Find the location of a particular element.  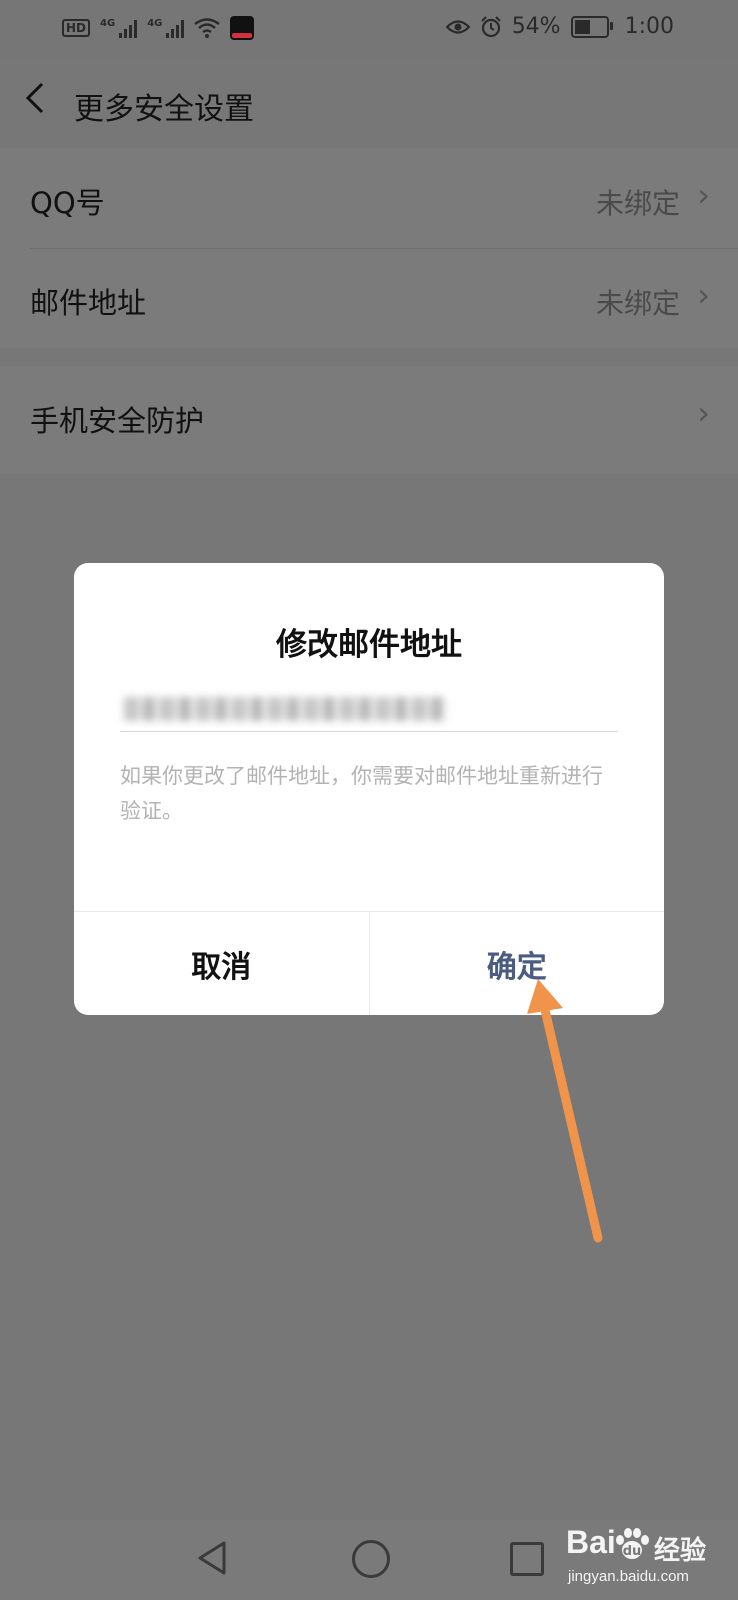

watermark-url: jingyan.baidu.com is located at coordinates (628, 1576).